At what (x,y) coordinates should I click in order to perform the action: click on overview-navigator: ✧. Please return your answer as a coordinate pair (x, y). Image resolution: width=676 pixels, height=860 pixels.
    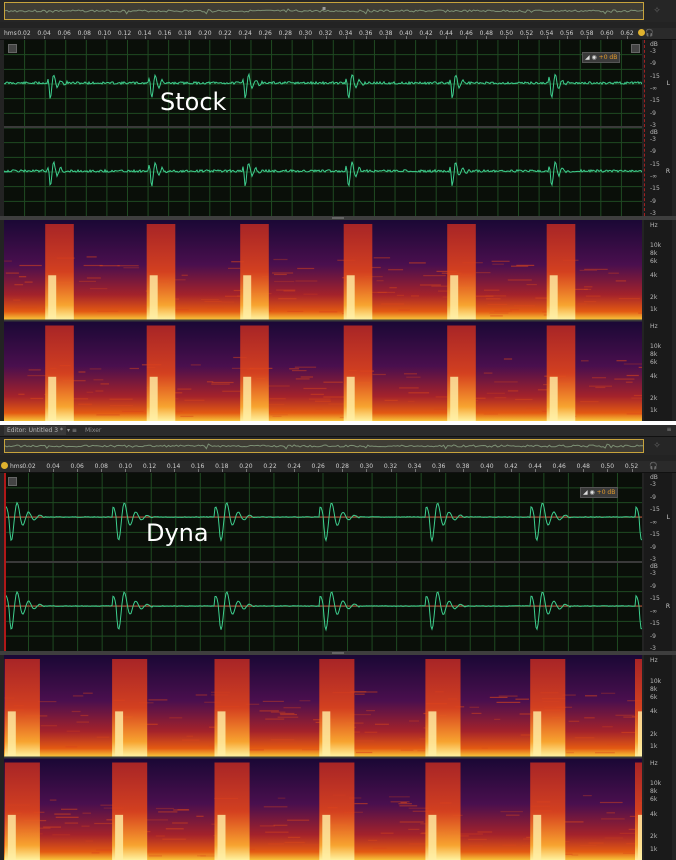
    Looking at the image, I should click on (338, 446).